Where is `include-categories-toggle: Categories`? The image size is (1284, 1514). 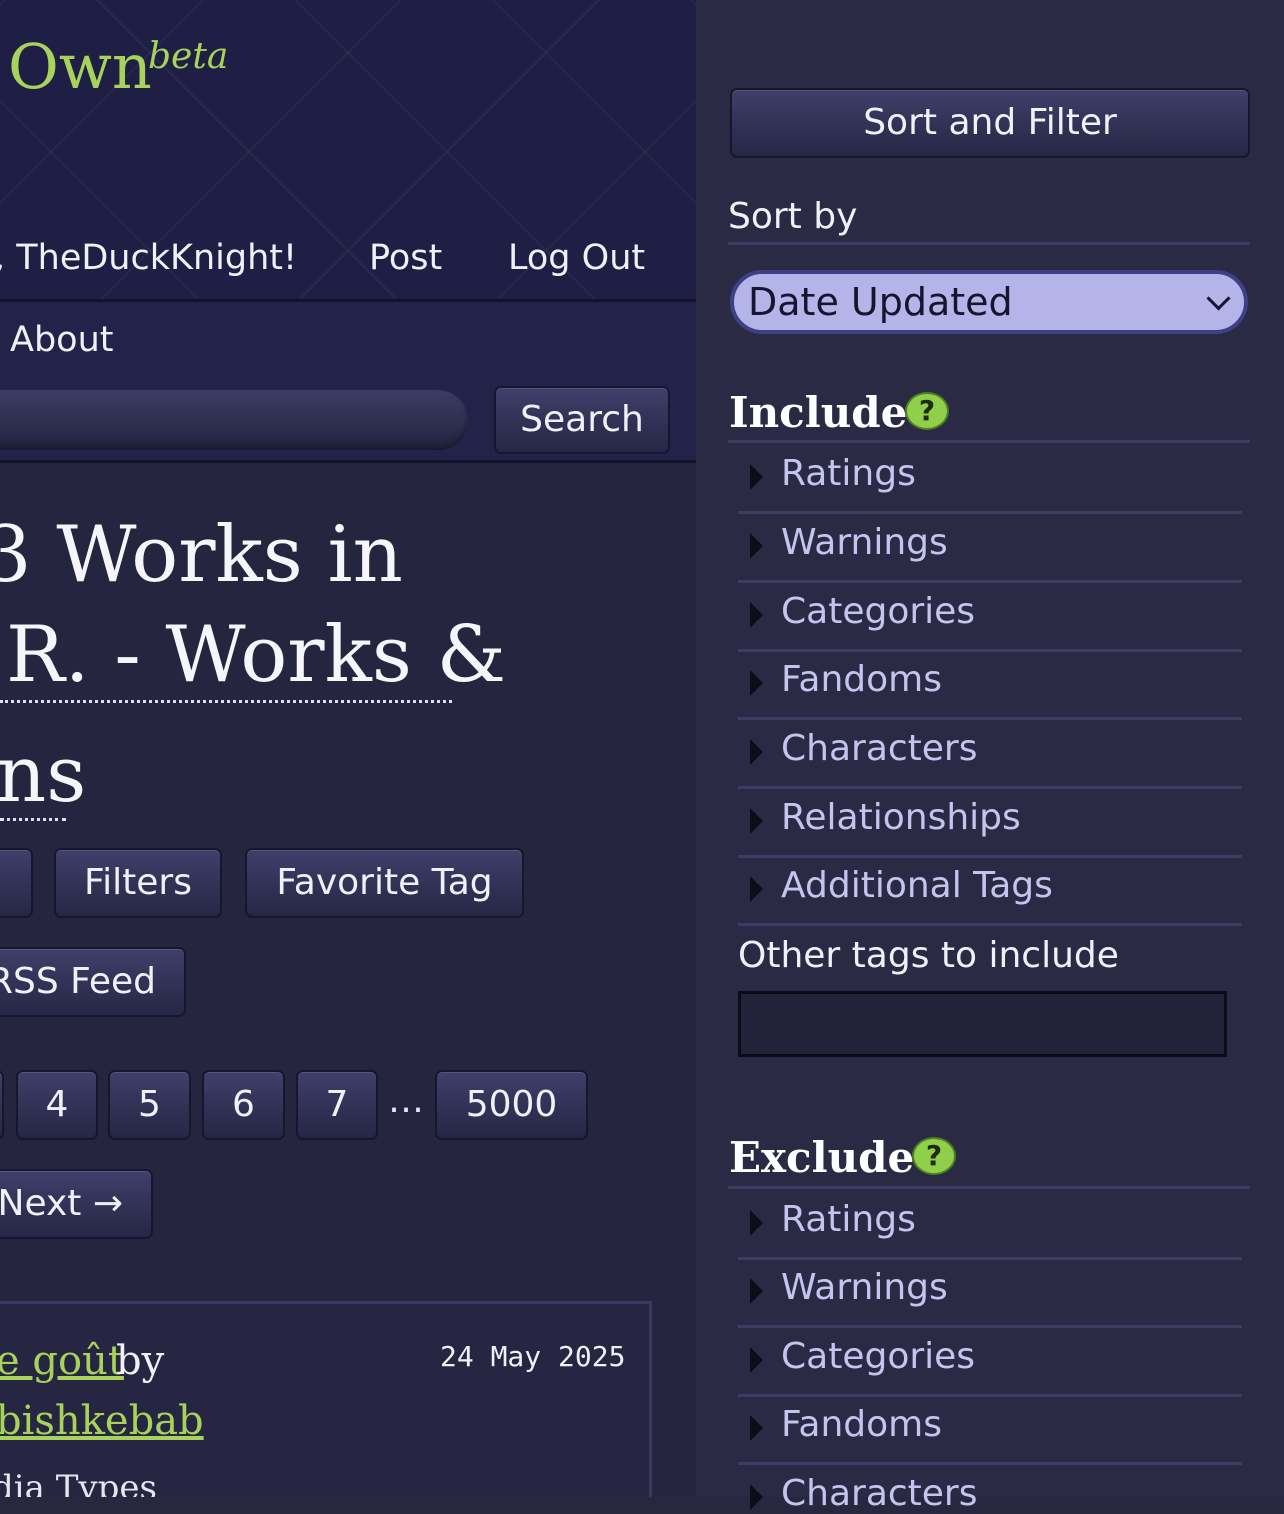 include-categories-toggle: Categories is located at coordinates (990, 616).